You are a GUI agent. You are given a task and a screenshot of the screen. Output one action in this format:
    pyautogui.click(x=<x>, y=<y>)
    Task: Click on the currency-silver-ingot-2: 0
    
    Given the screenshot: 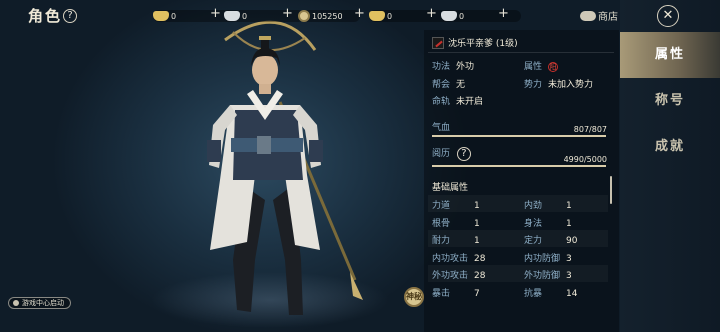 What is the action you would take?
    pyautogui.click(x=481, y=16)
    